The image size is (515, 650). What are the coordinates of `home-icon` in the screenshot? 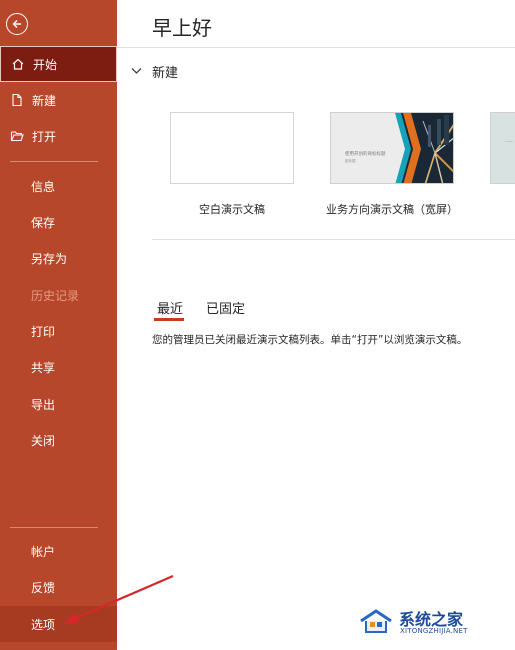 It's located at (18, 64).